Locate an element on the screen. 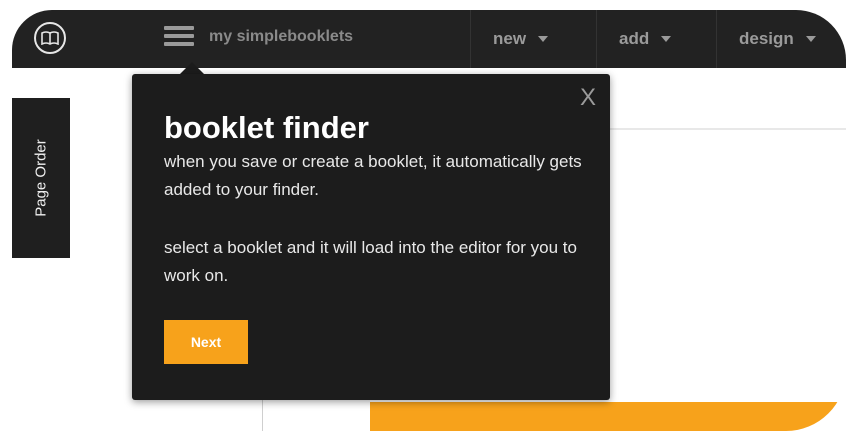  canvas-edge is located at coordinates (262, 413).